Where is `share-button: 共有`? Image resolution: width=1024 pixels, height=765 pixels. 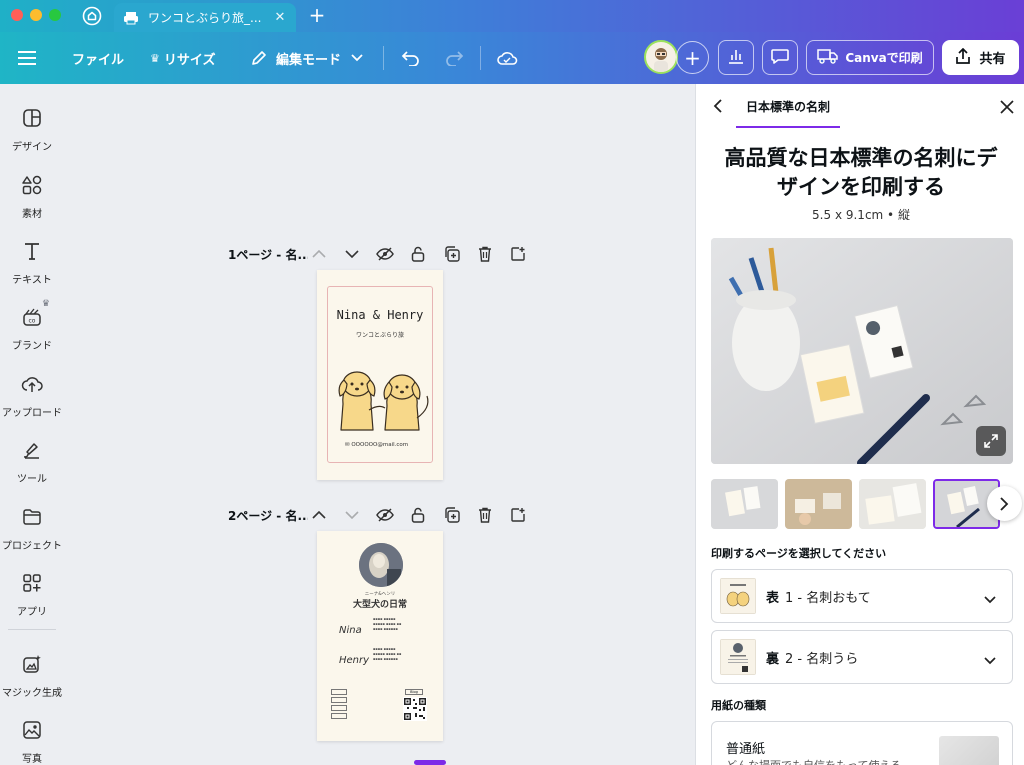 share-button: 共有 is located at coordinates (980, 57).